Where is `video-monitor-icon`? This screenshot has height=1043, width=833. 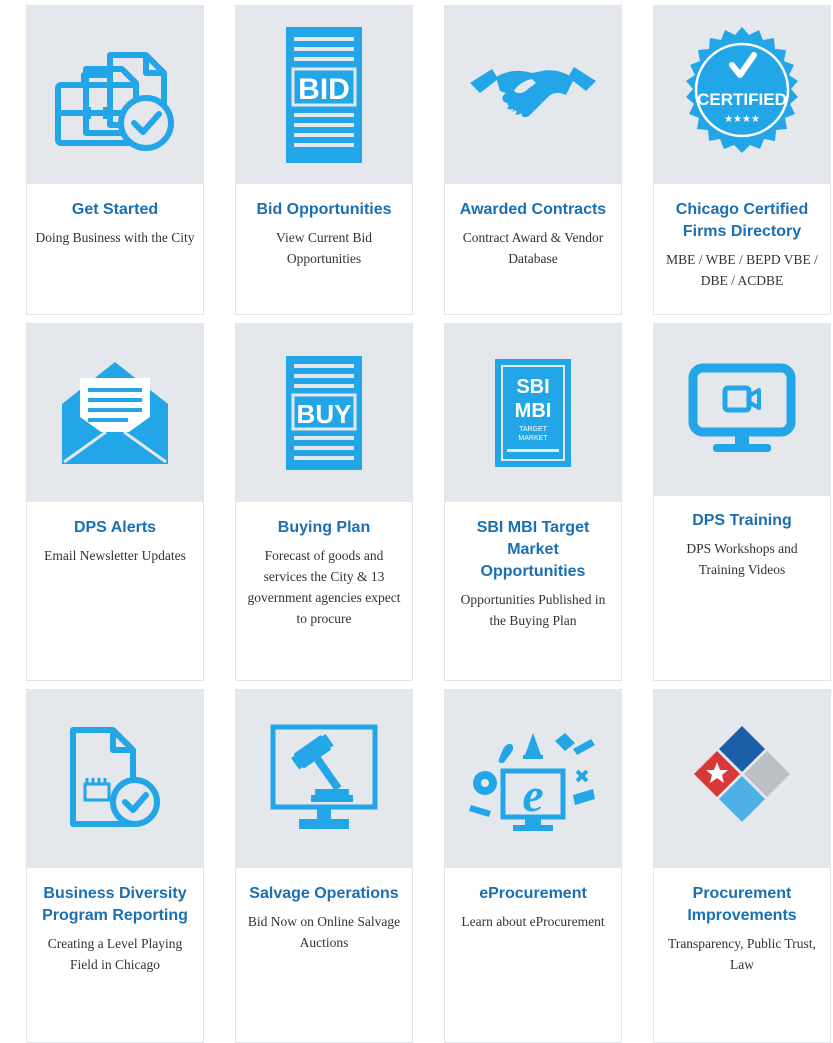
video-monitor-icon is located at coordinates (742, 407).